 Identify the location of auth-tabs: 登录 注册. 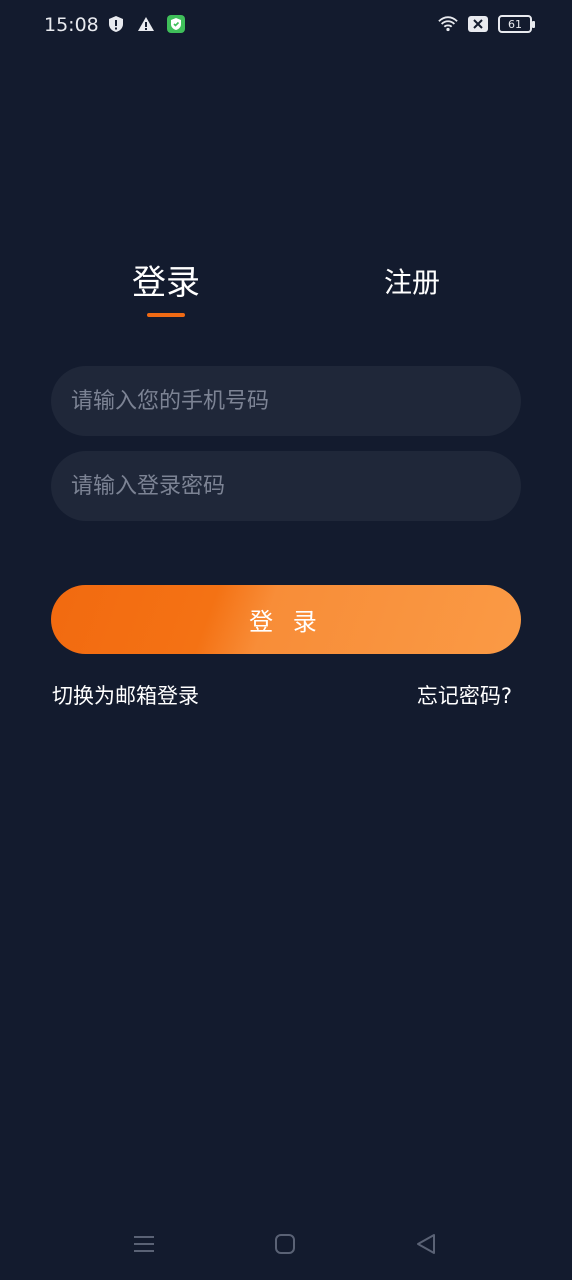
(286, 290).